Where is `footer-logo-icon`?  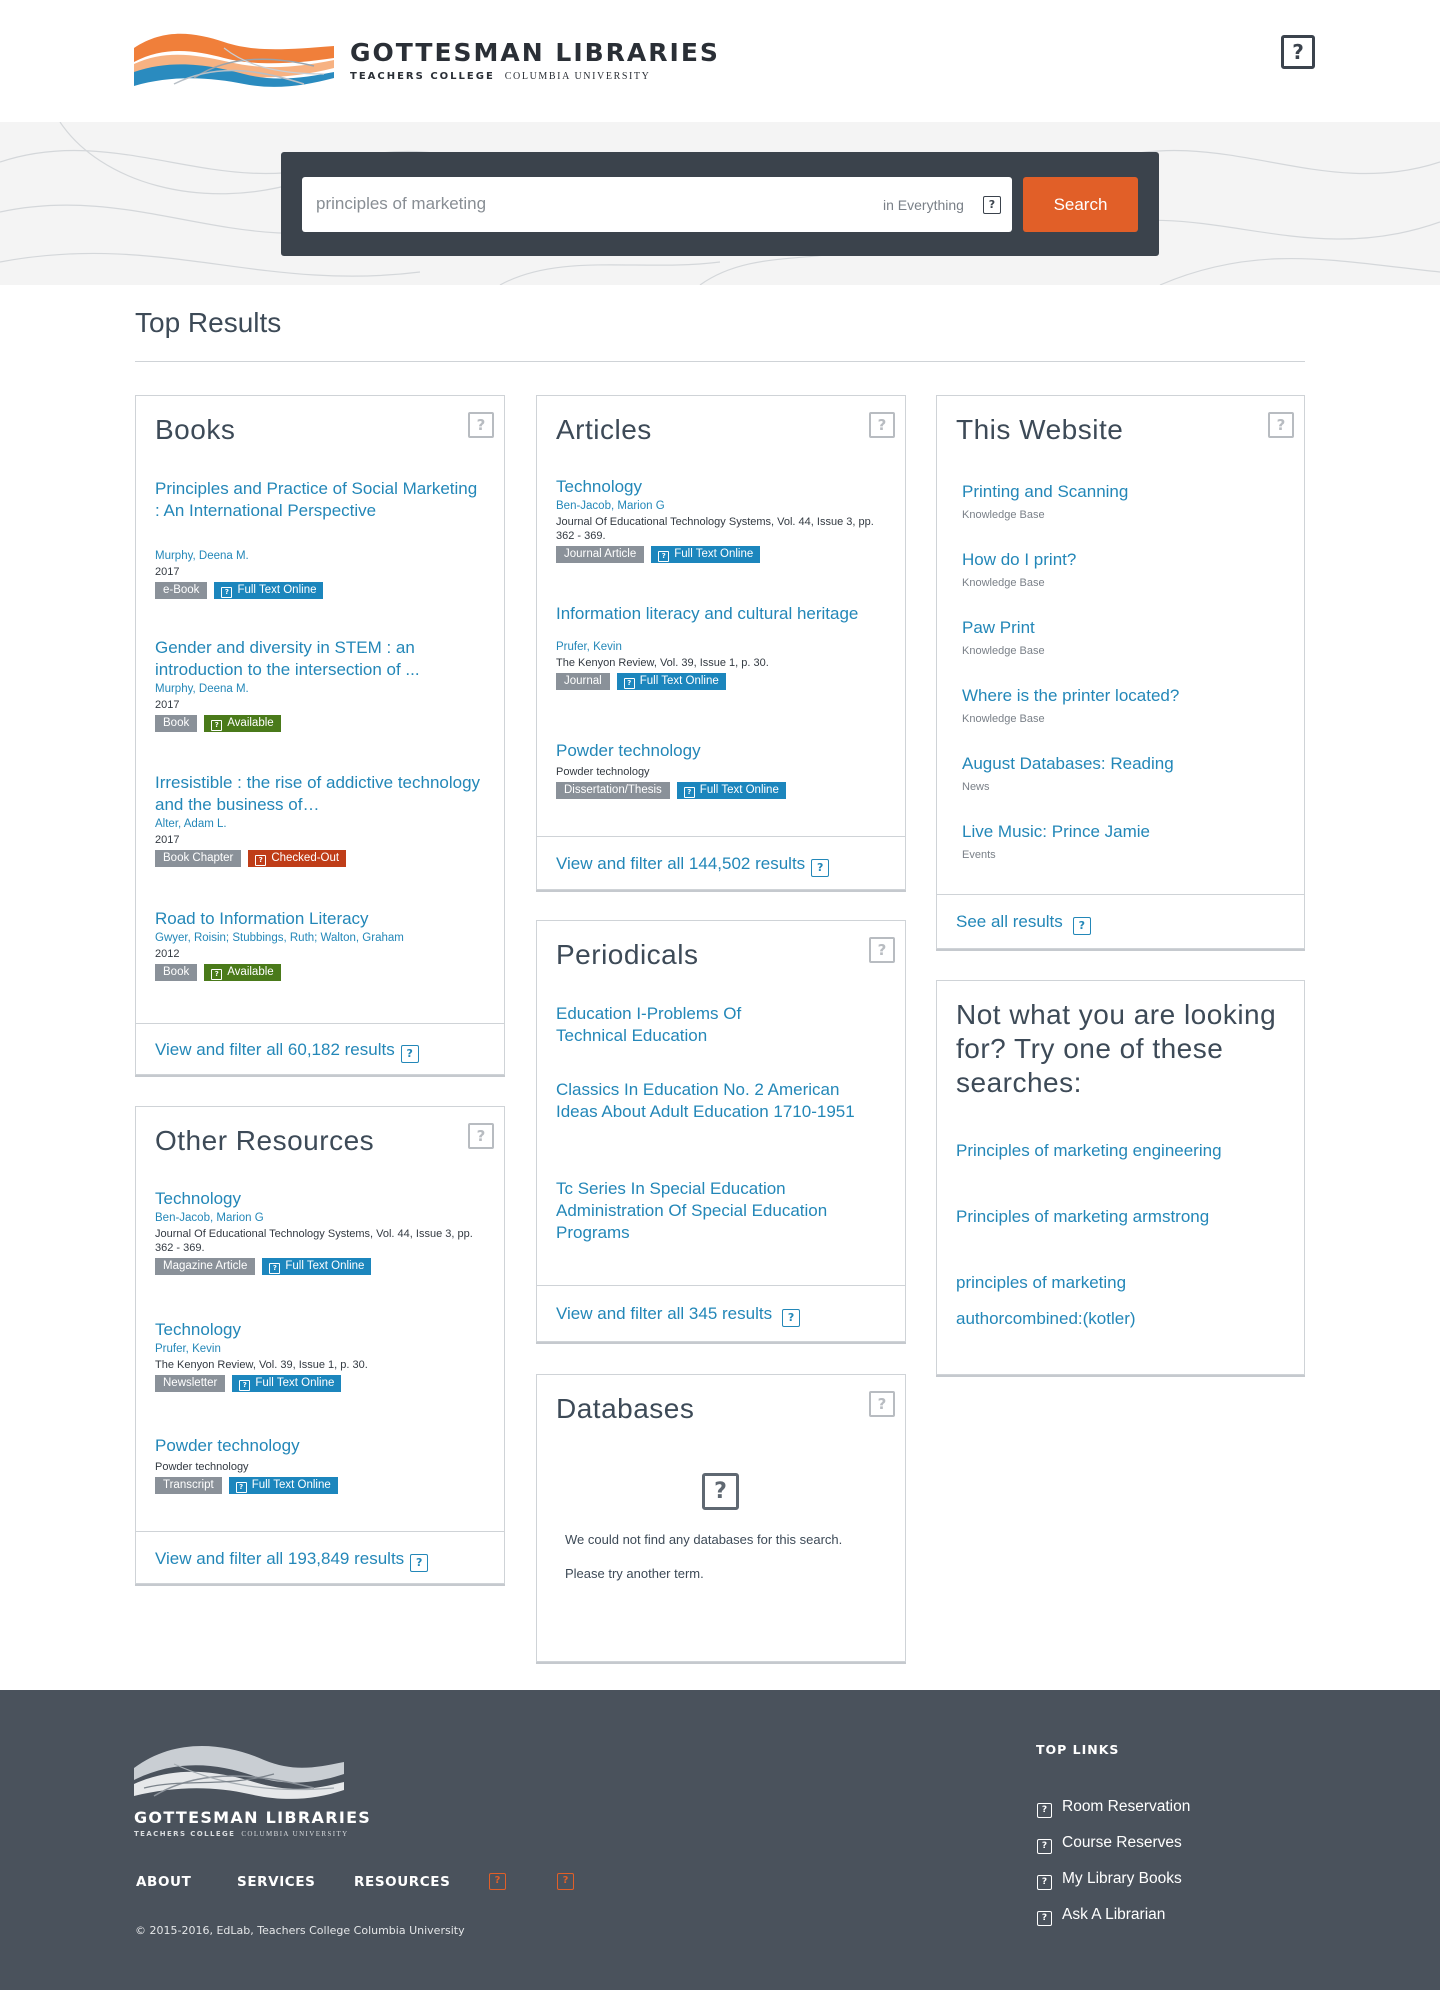 footer-logo-icon is located at coordinates (239, 1773).